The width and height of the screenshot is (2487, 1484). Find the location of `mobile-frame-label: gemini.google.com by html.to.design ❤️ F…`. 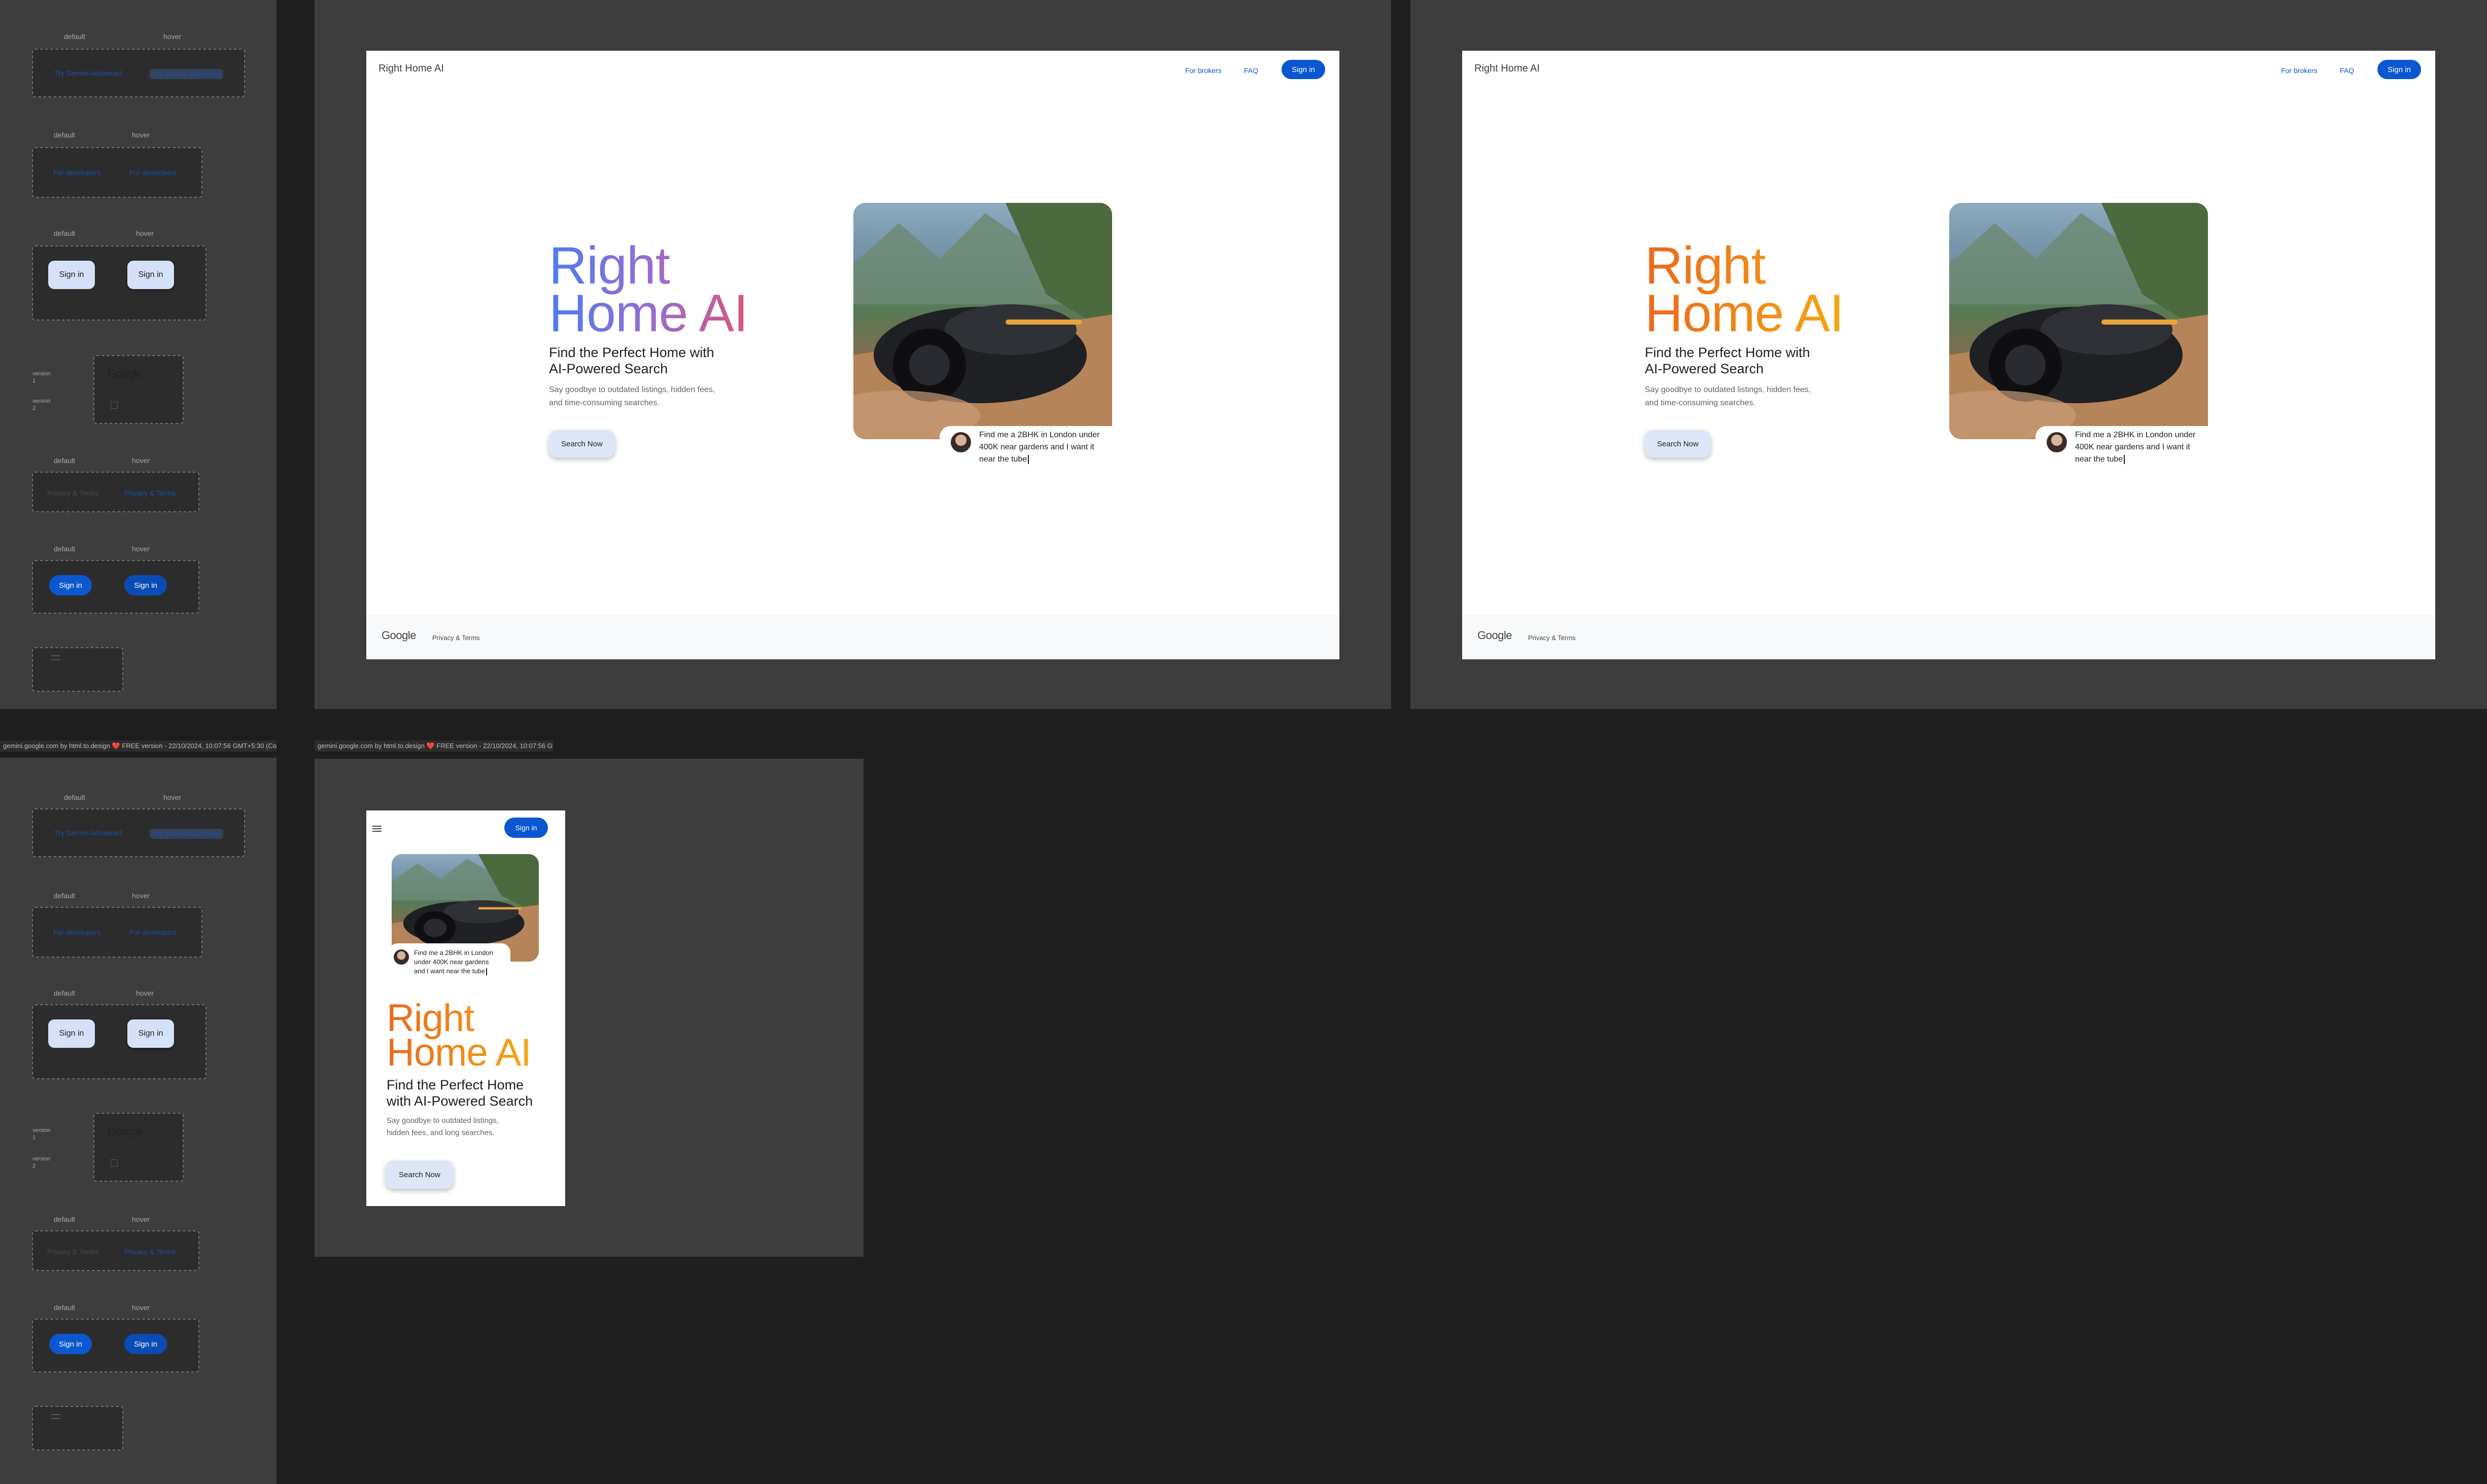

mobile-frame-label: gemini.google.com by html.to.design ❤️ F… is located at coordinates (434, 746).